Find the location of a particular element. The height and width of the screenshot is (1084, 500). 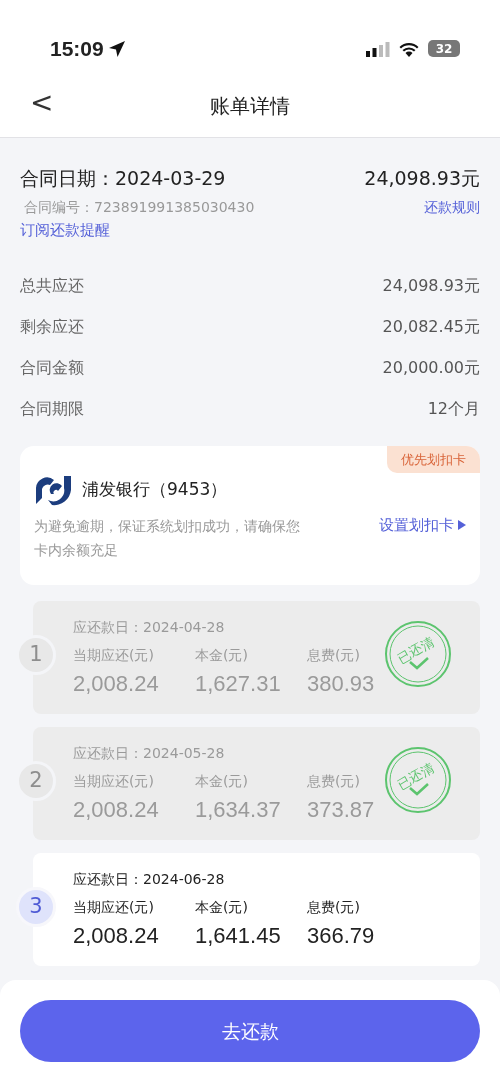

signal-icon is located at coordinates (378, 48).